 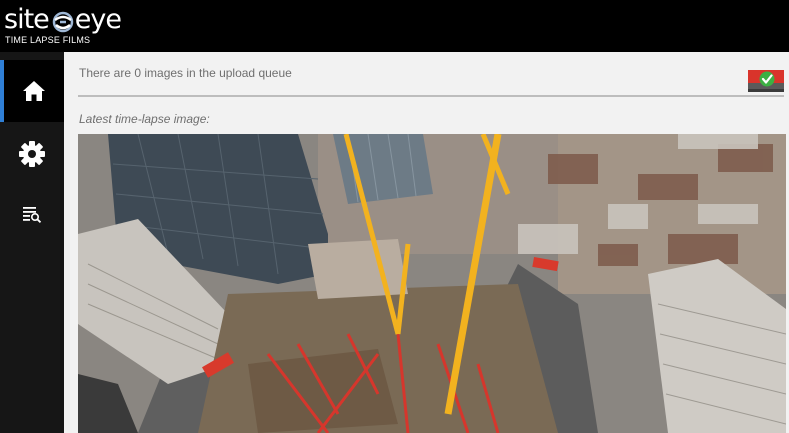 I want to click on sidebar-item-settings, so click(x=32, y=154).